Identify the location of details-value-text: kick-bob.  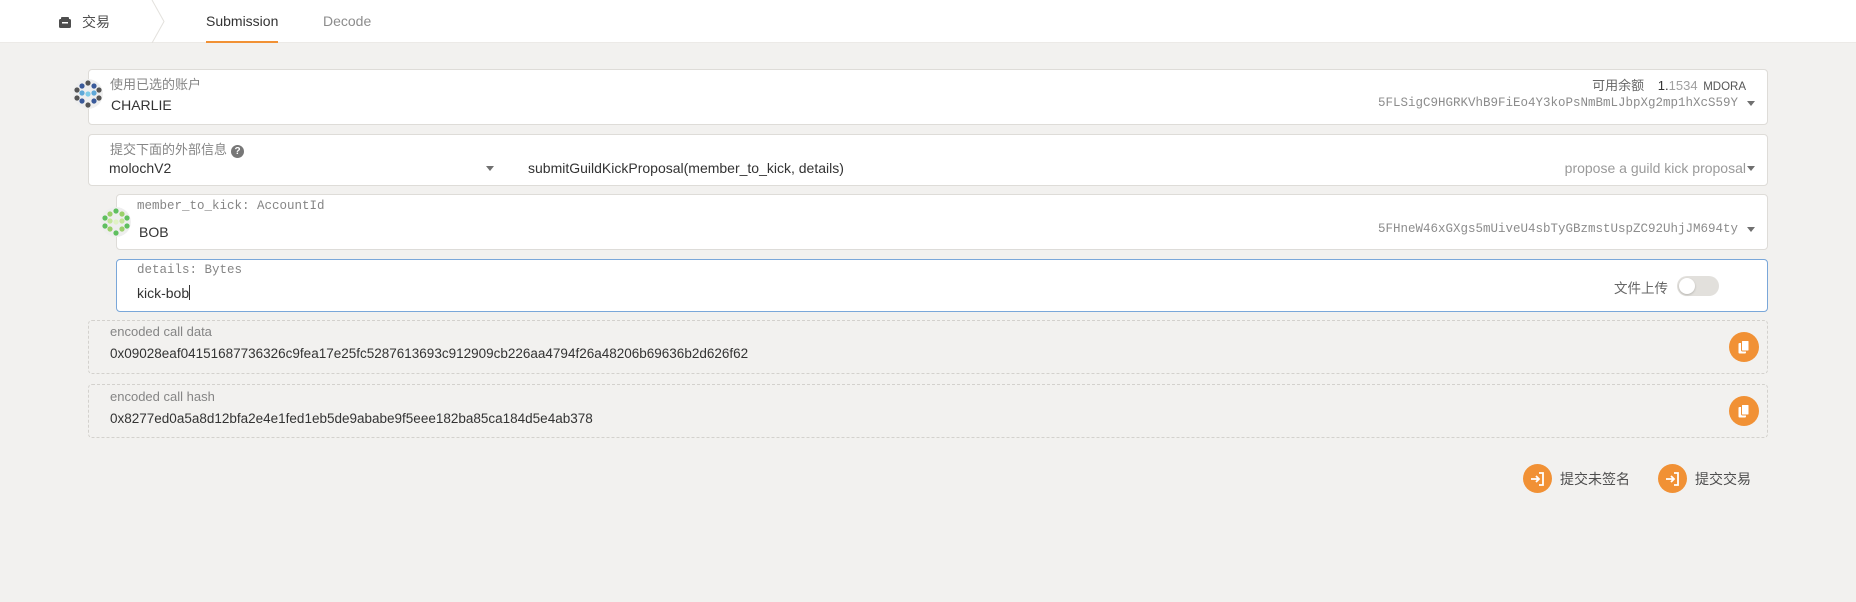
(163, 293).